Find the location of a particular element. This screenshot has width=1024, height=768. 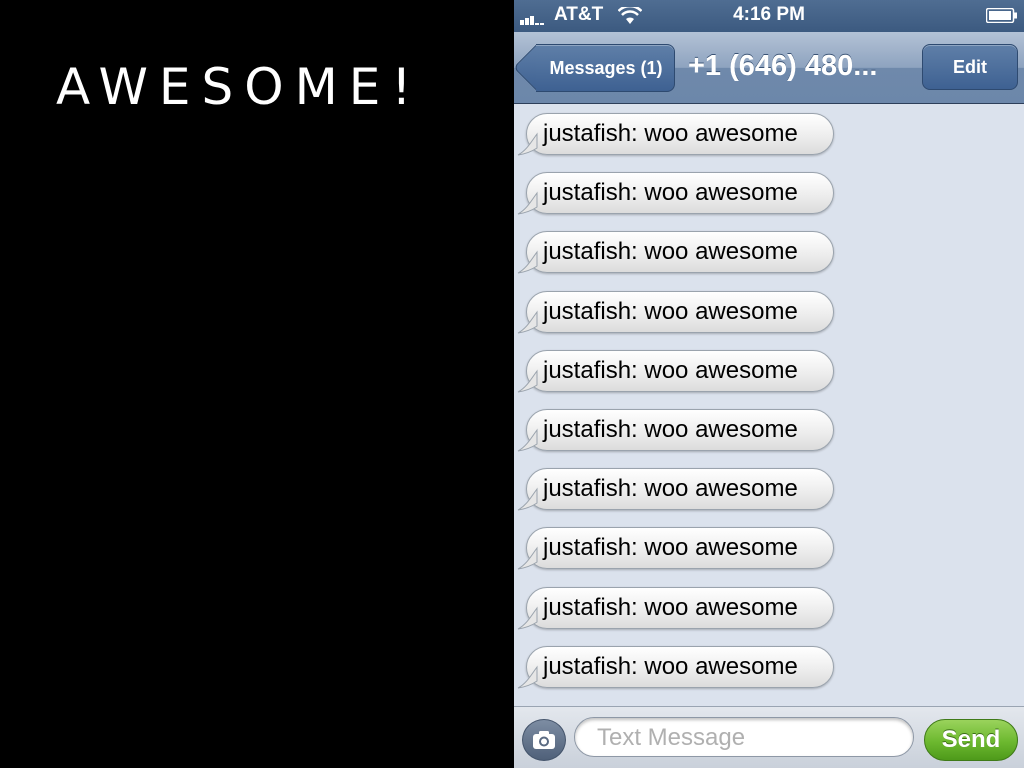

navigation-bar: Messages (1) +1 (646) 480... Edit is located at coordinates (769, 68).